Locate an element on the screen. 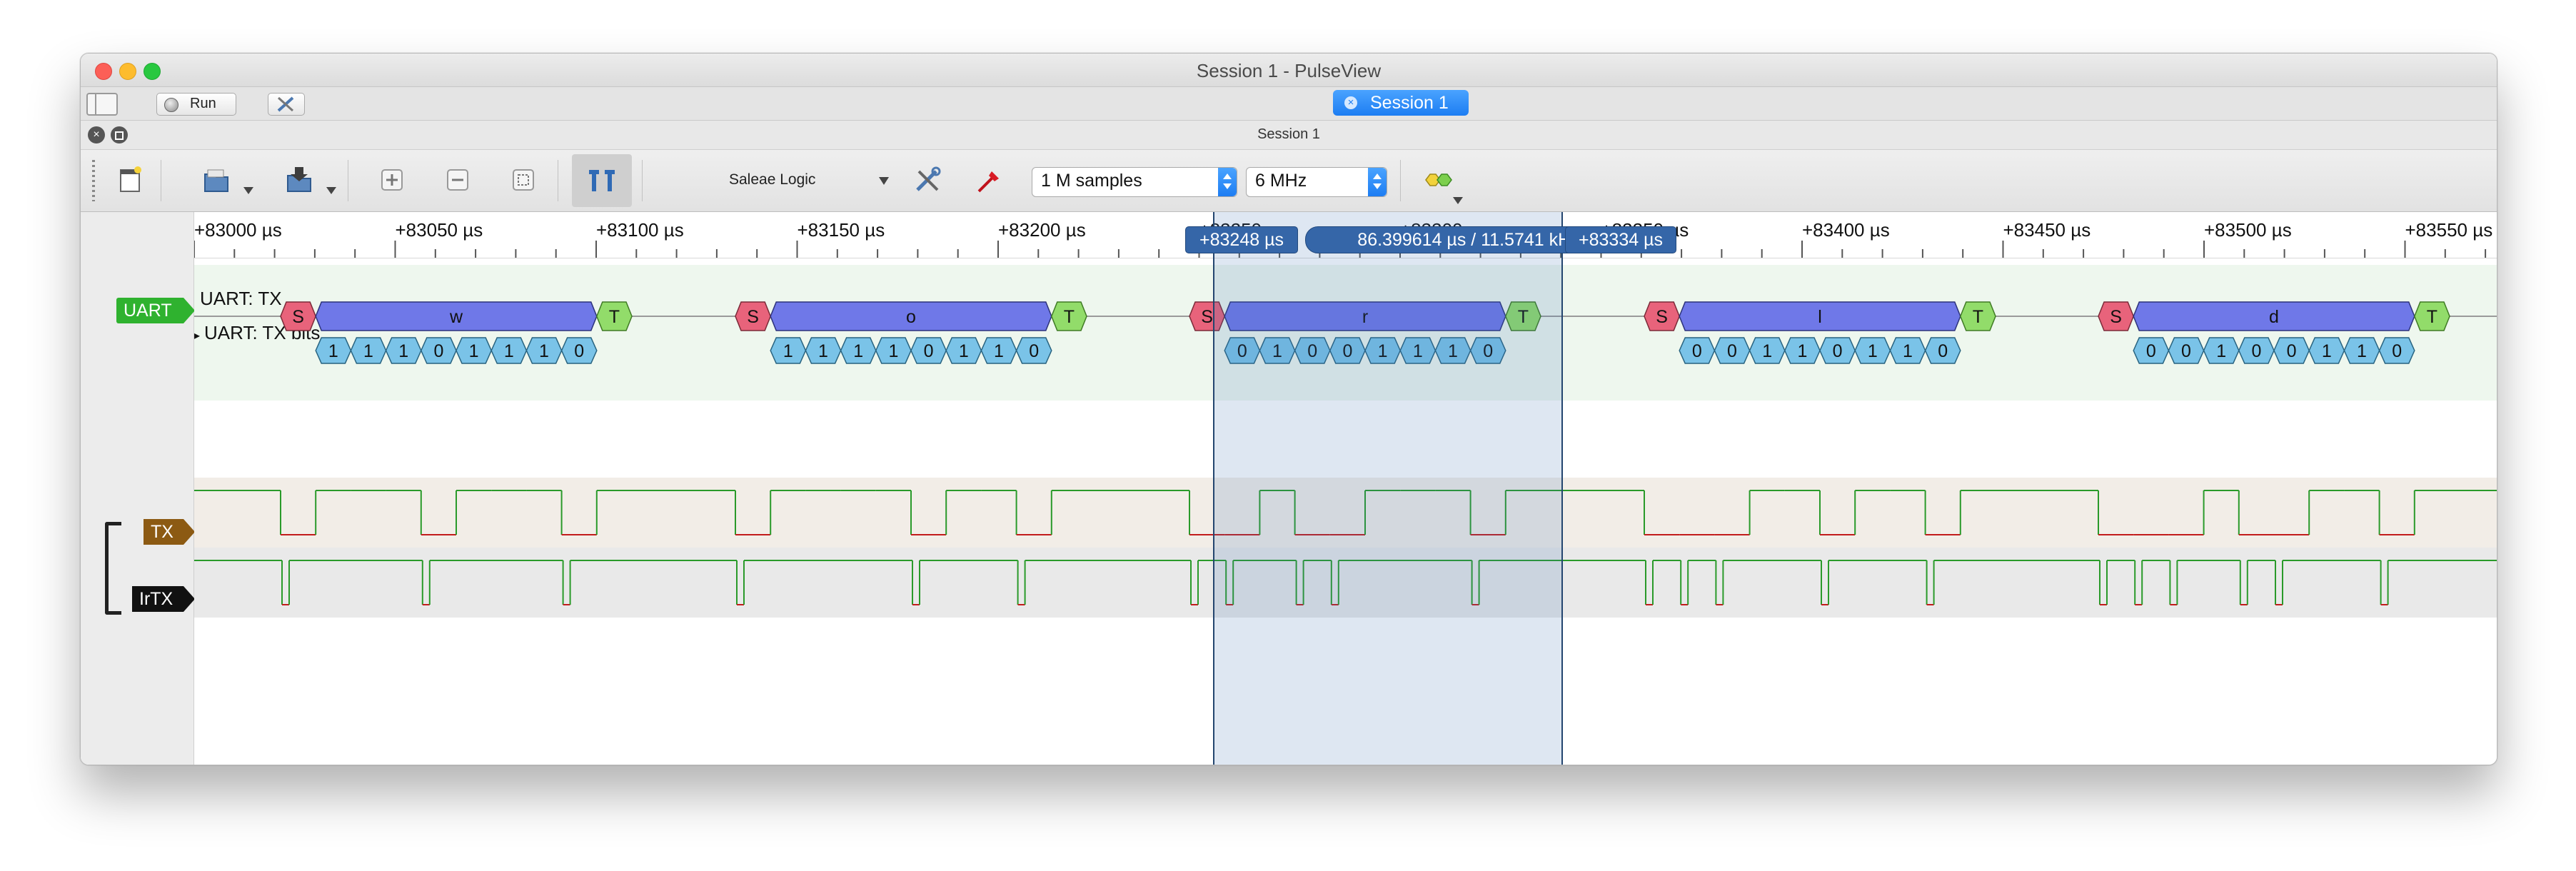 This screenshot has width=2576, height=871. data-char-label: o is located at coordinates (911, 317).